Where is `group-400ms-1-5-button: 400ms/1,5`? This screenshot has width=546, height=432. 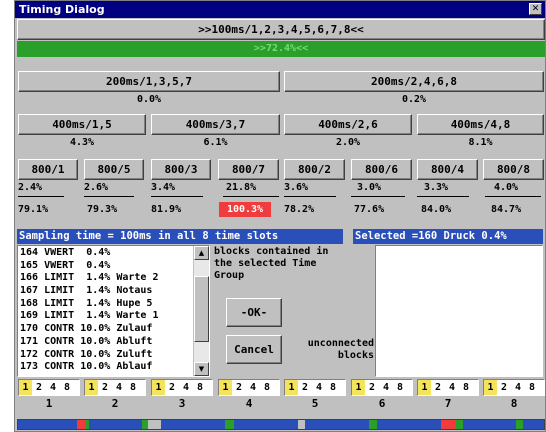
group-400ms-1-5-button: 400ms/1,5 is located at coordinates (82, 124).